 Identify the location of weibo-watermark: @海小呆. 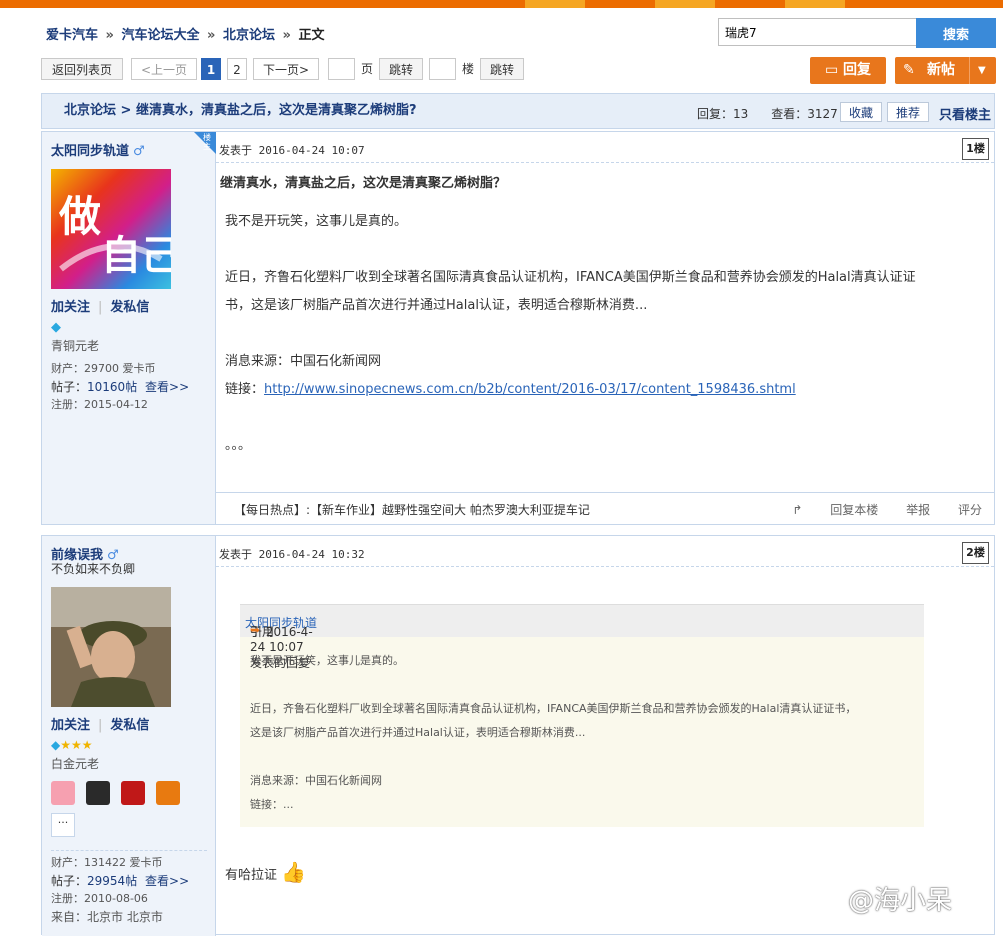
(900, 901).